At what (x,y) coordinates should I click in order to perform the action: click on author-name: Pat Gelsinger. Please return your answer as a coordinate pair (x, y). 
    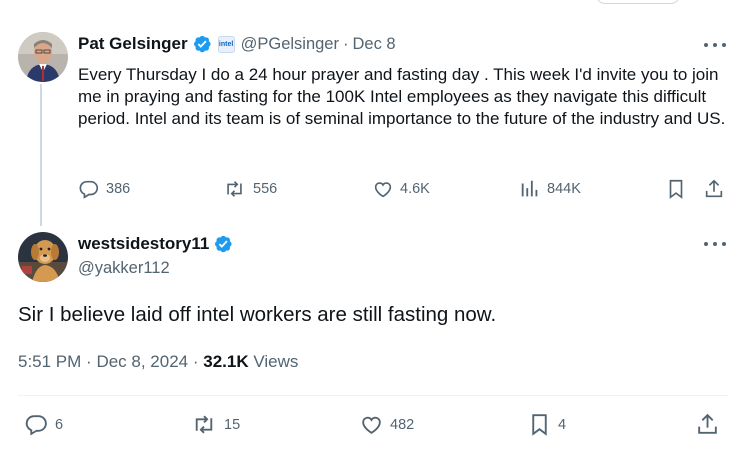
    Looking at the image, I should click on (133, 44).